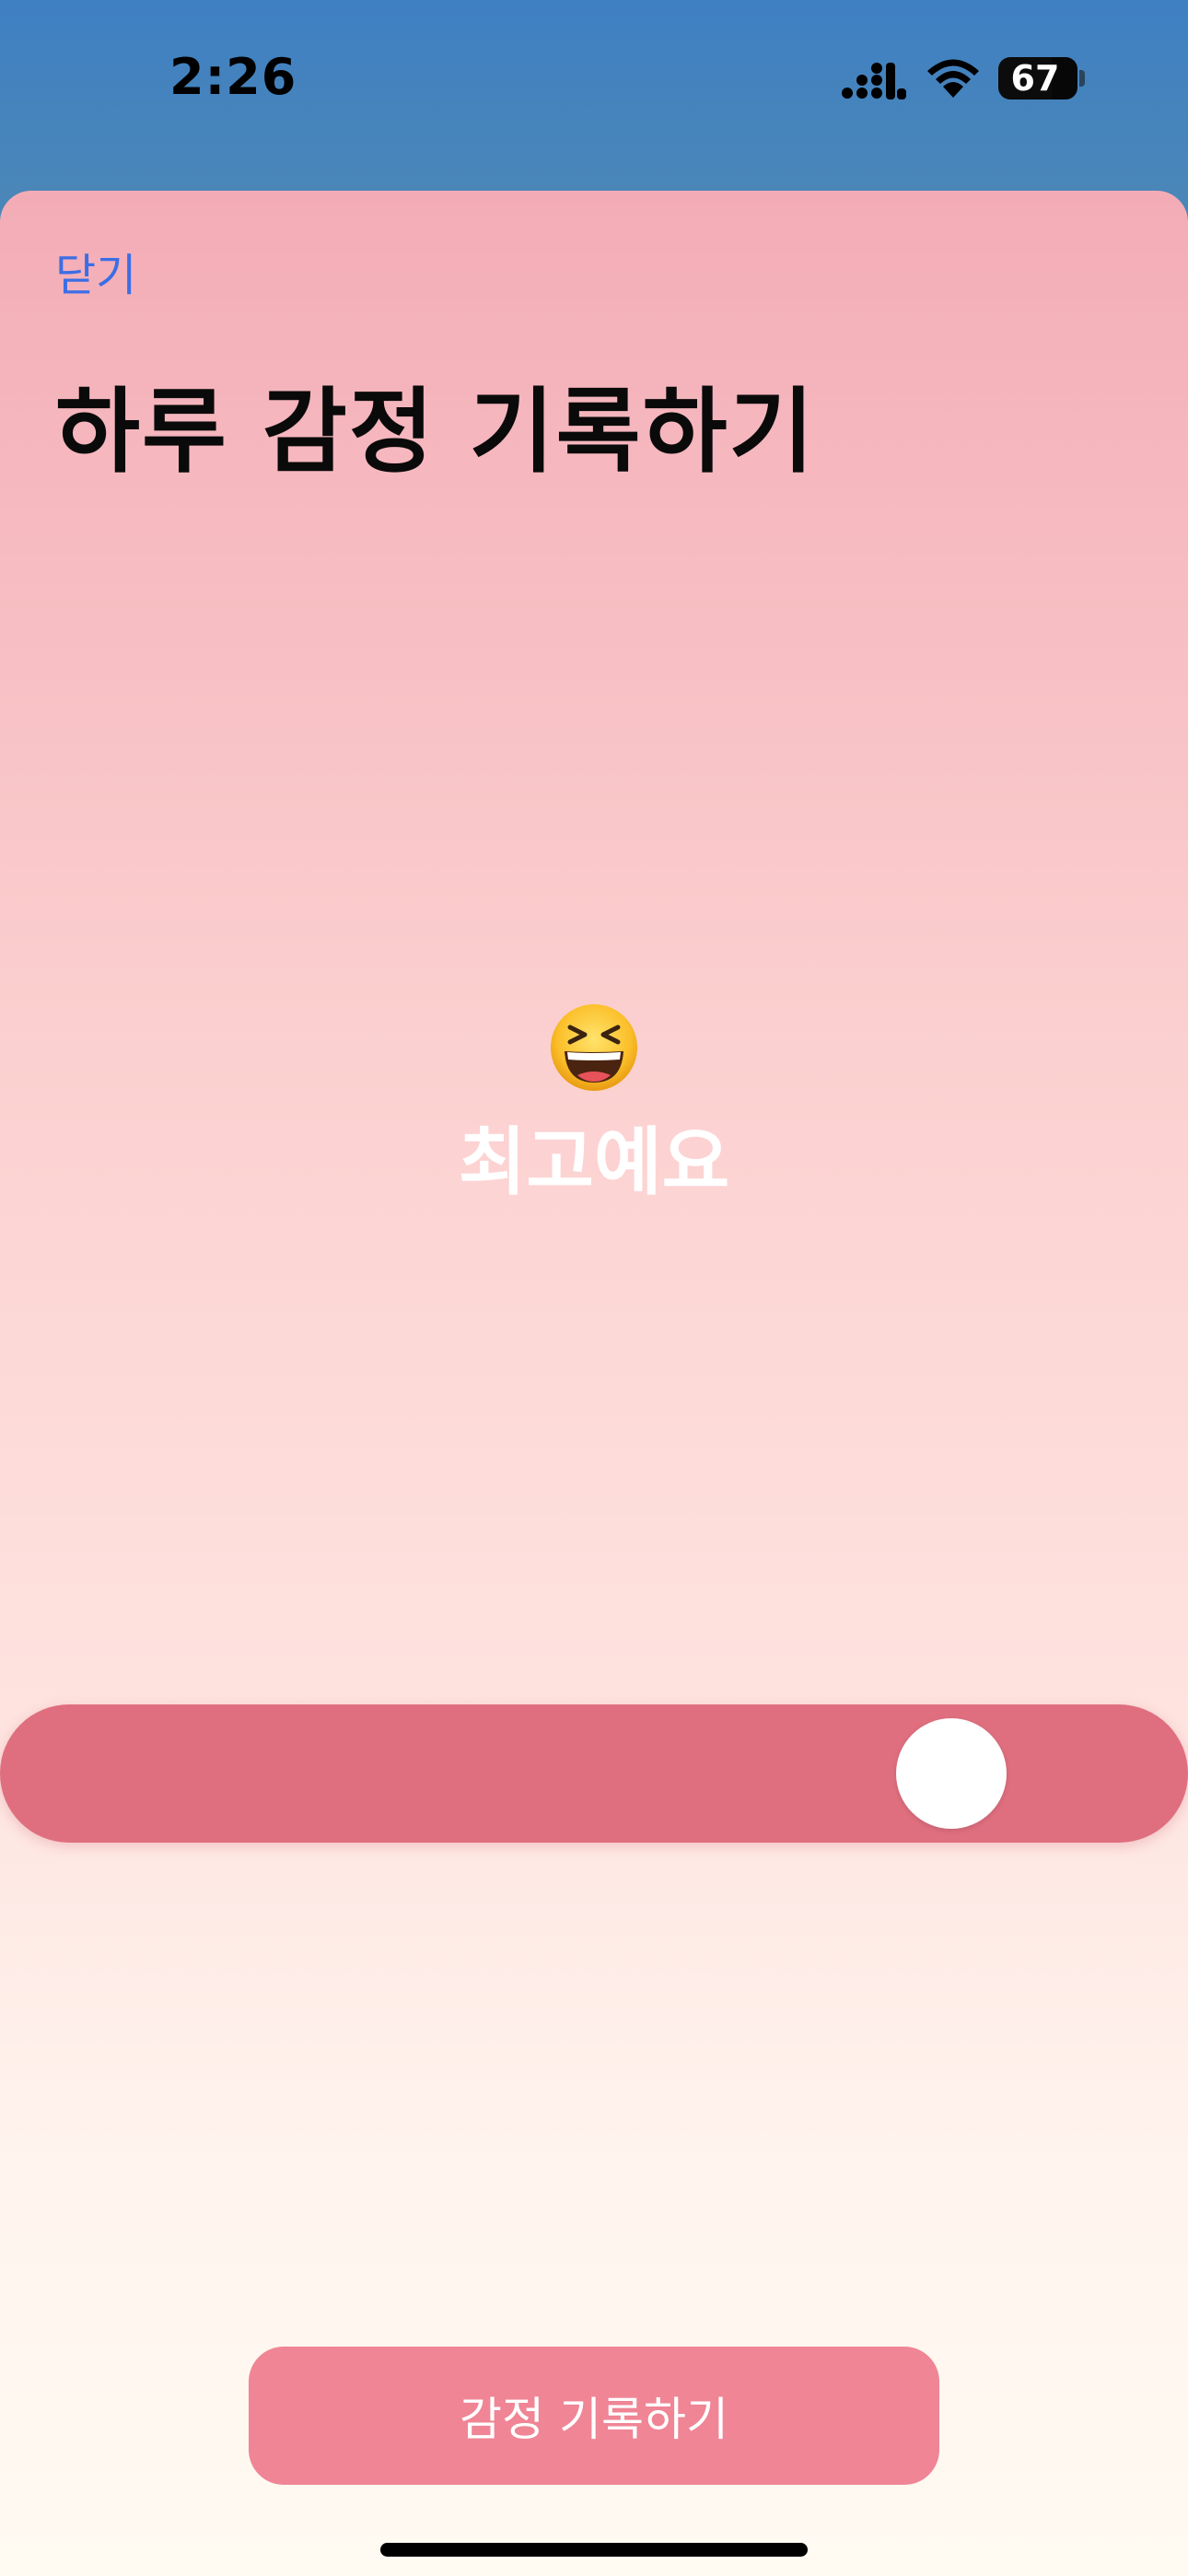 Image resolution: width=1188 pixels, height=2576 pixels. What do you see at coordinates (95, 271) in the screenshot?
I see `close-button: 닫기` at bounding box center [95, 271].